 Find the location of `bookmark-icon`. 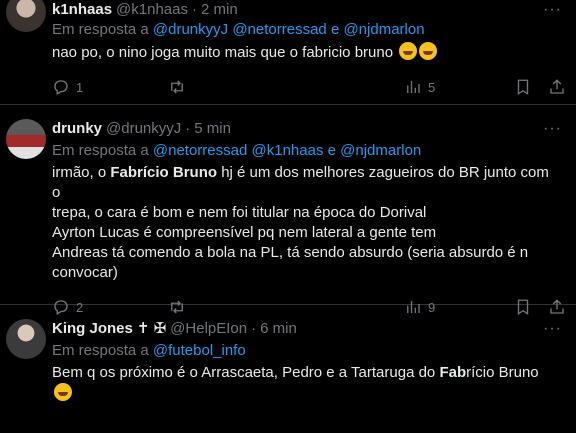

bookmark-icon is located at coordinates (523, 87).